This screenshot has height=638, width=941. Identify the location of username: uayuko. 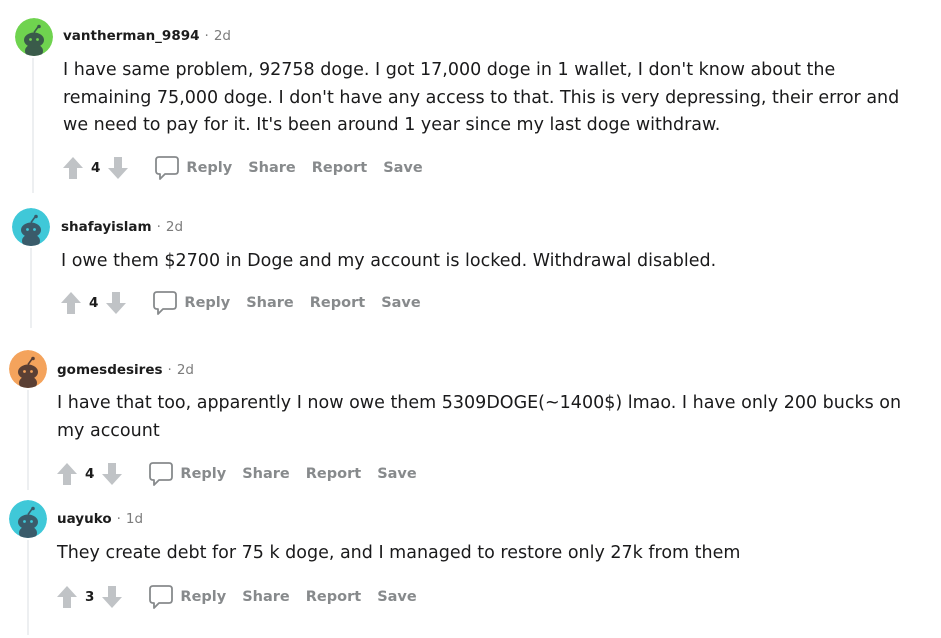
(84, 519).